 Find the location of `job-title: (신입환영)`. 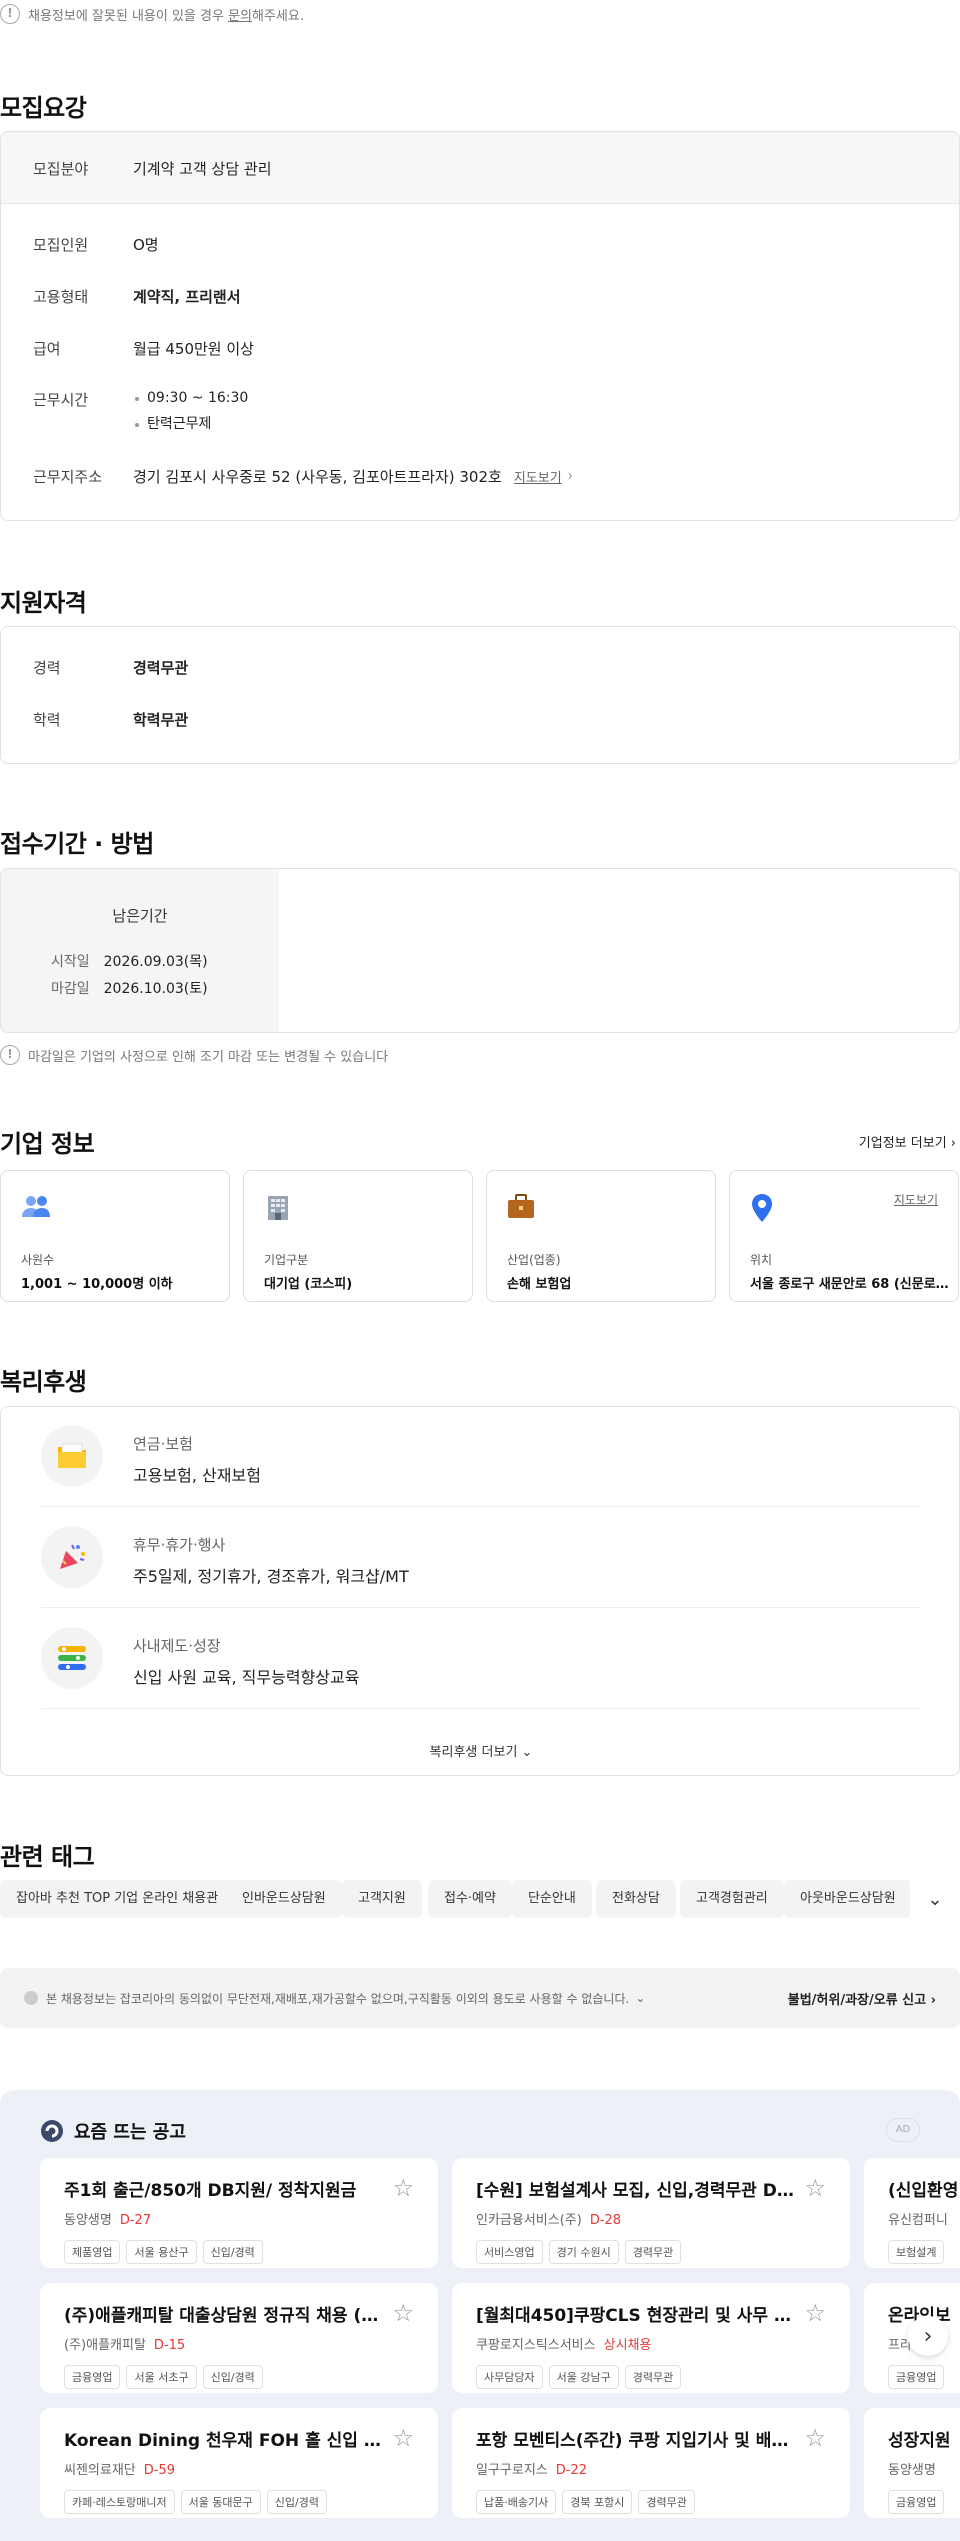

job-title: (신입환영) is located at coordinates (924, 2191).